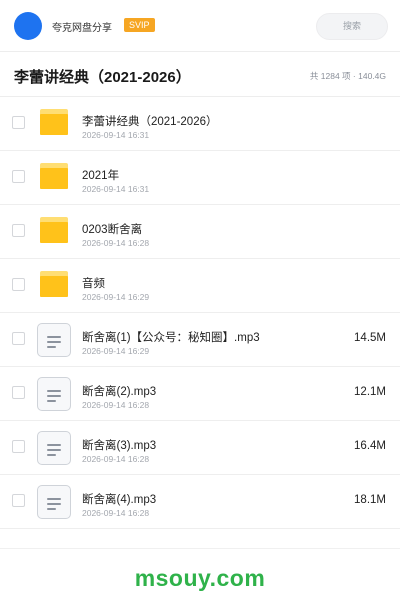 Image resolution: width=400 pixels, height=600 pixels. What do you see at coordinates (28, 26) in the screenshot?
I see `avatar` at bounding box center [28, 26].